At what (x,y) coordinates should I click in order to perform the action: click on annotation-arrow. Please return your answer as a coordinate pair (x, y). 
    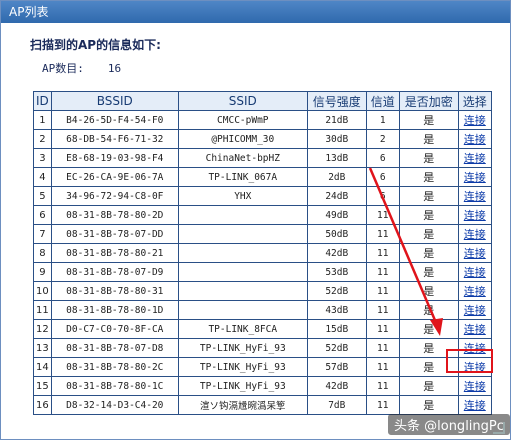
    Looking at the image, I should click on (405, 251).